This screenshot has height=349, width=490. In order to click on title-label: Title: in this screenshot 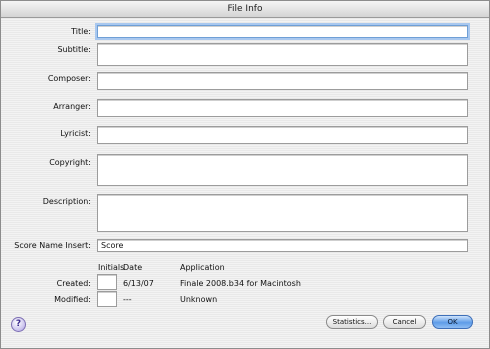, I will do `click(81, 31)`.